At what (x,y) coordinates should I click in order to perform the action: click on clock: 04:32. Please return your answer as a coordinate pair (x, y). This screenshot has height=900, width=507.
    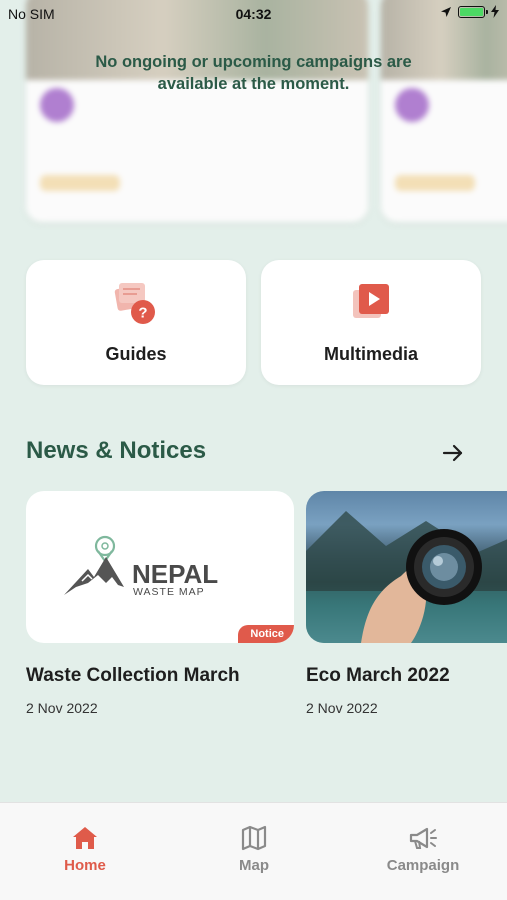
    Looking at the image, I should click on (253, 14).